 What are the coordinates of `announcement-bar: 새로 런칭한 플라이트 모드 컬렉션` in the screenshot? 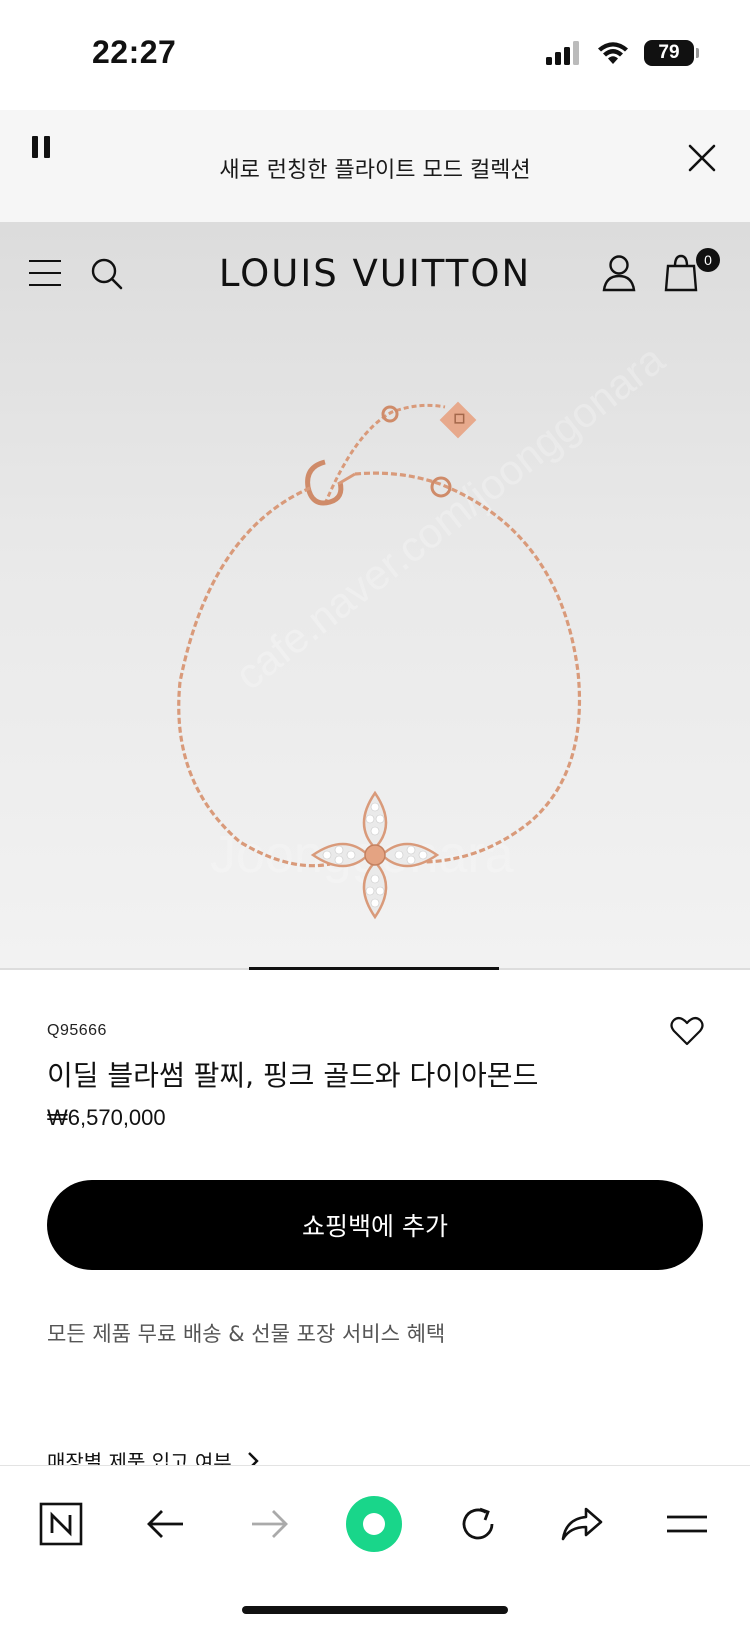 It's located at (375, 166).